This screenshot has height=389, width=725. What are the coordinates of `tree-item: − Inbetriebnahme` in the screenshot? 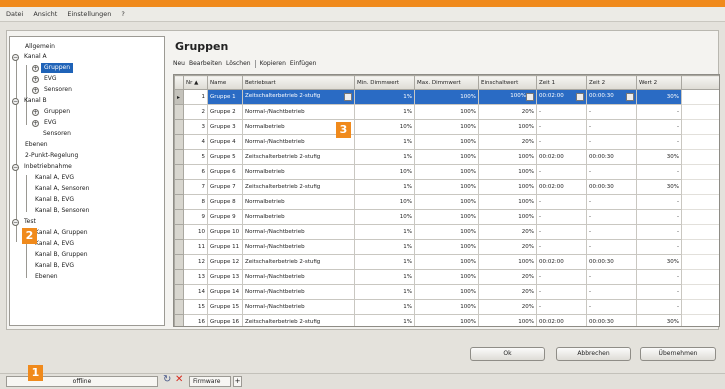 It's located at (43, 167).